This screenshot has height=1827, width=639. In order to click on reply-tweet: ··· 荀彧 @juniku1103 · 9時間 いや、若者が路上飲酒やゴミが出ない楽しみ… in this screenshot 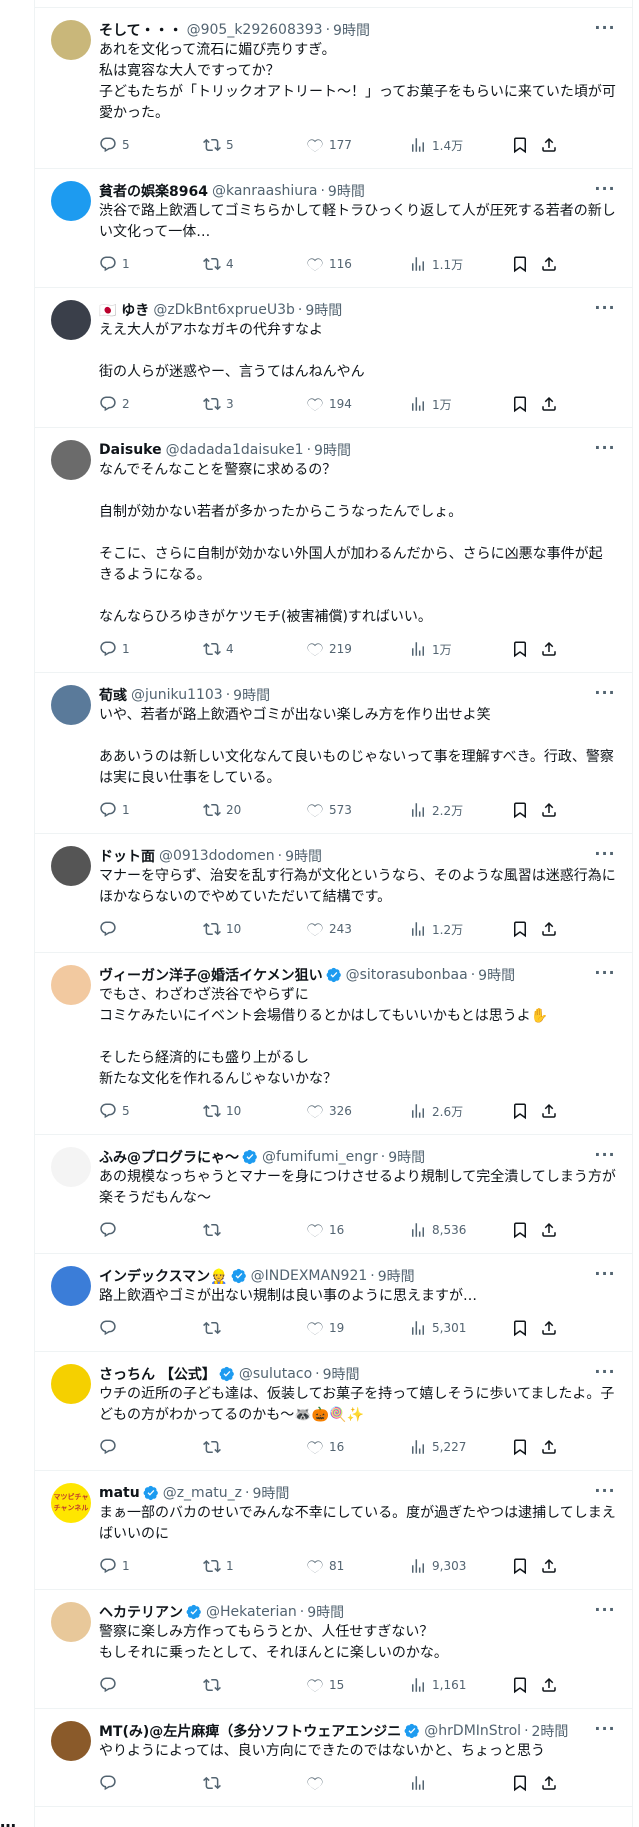, I will do `click(333, 753)`.